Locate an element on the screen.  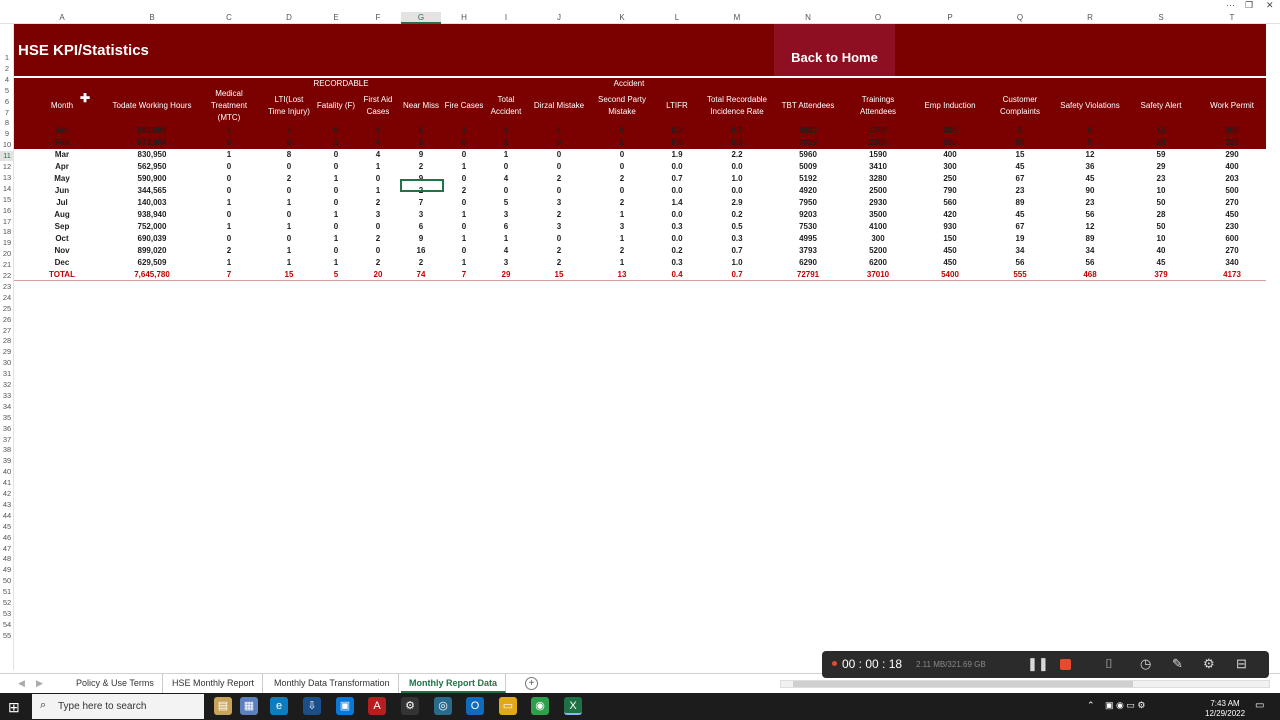
row-header-44: 44 is located at coordinates (7, 516).